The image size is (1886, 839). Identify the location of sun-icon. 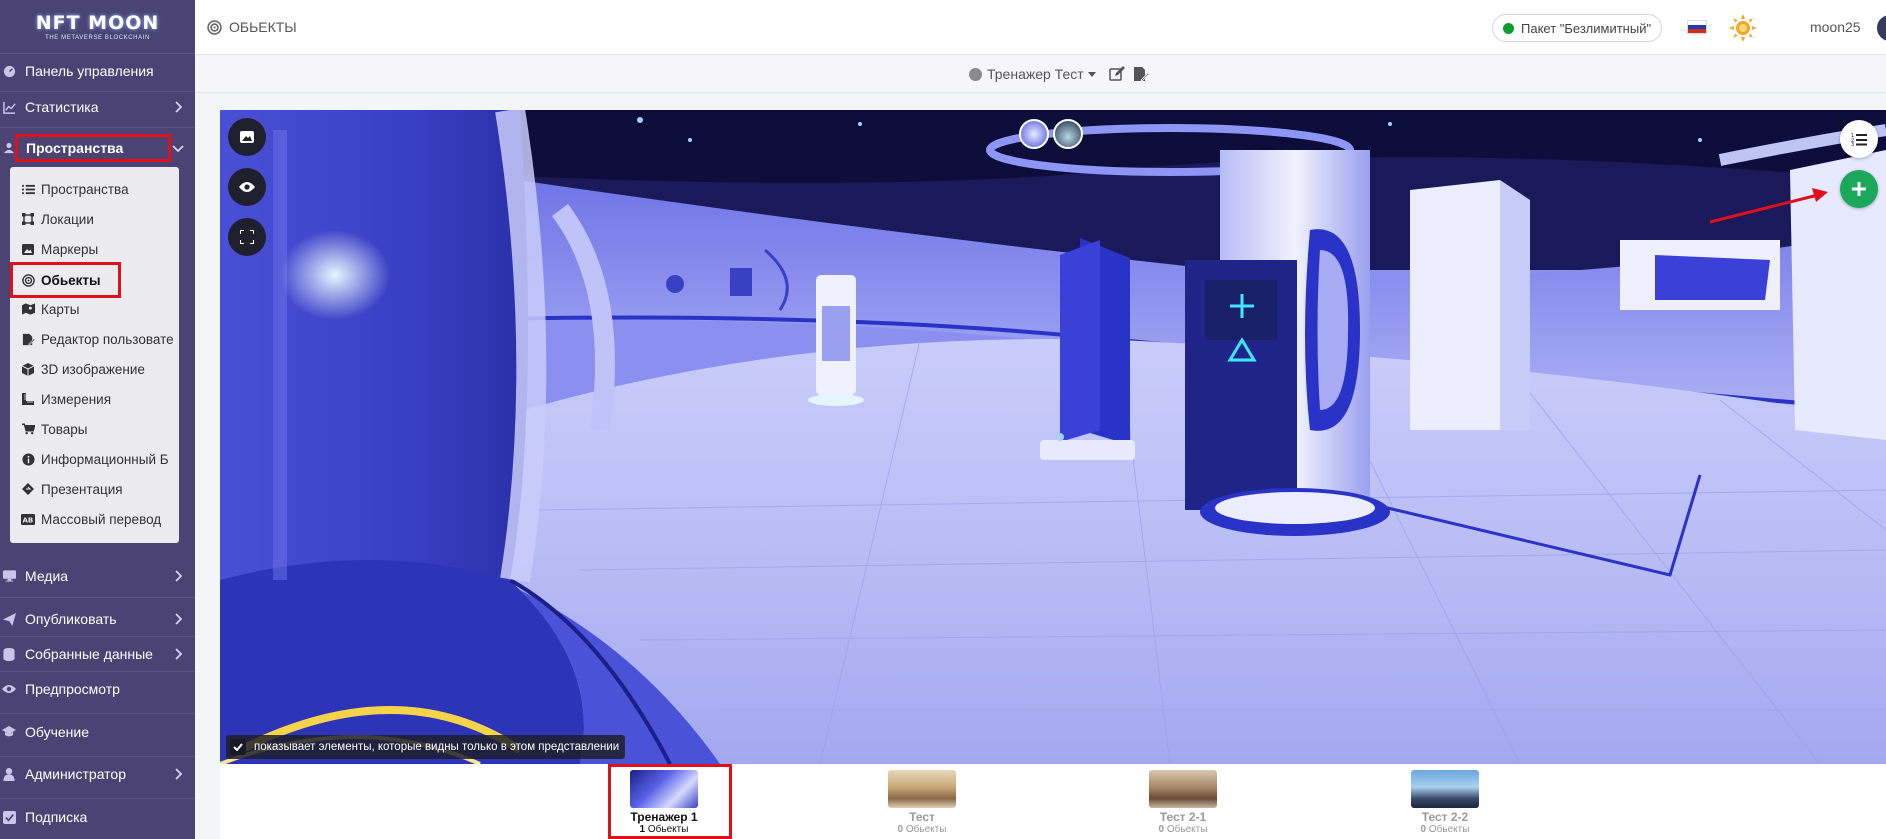
(1743, 28).